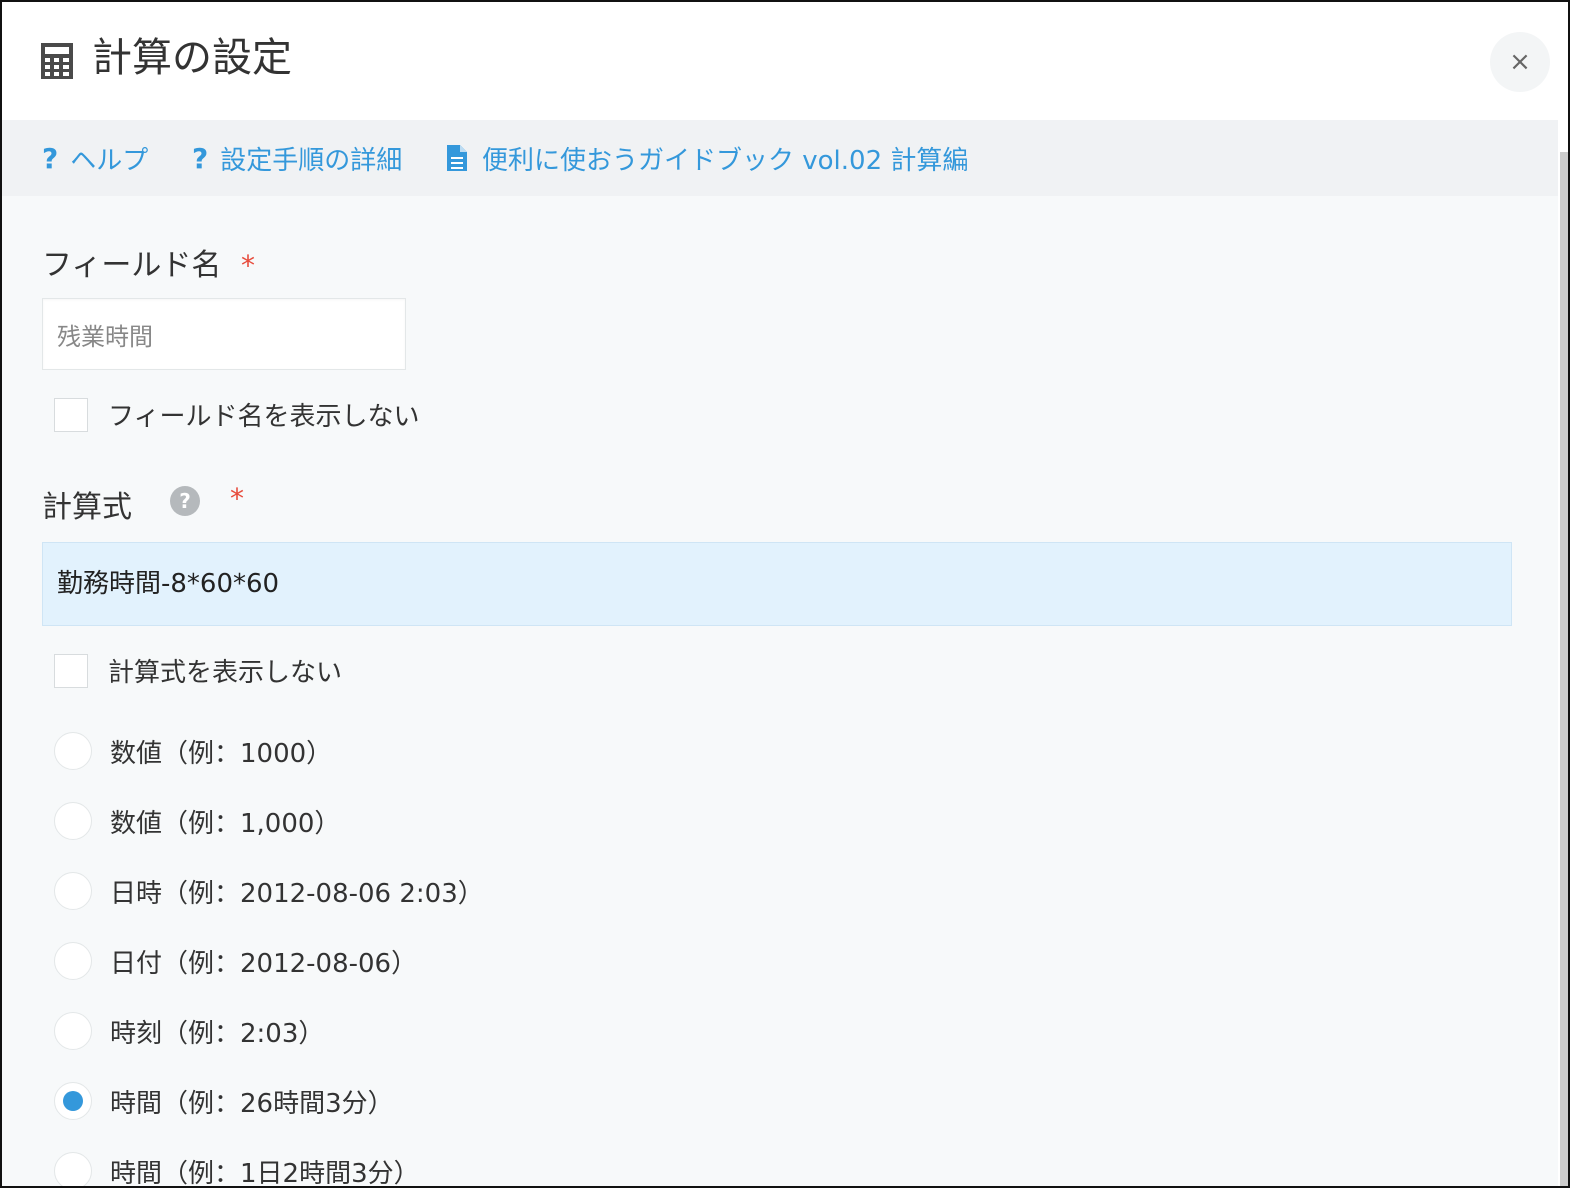 Image resolution: width=1576 pixels, height=1194 pixels. What do you see at coordinates (221, 753) in the screenshot?
I see `format-option-label: 数値（例：1000）` at bounding box center [221, 753].